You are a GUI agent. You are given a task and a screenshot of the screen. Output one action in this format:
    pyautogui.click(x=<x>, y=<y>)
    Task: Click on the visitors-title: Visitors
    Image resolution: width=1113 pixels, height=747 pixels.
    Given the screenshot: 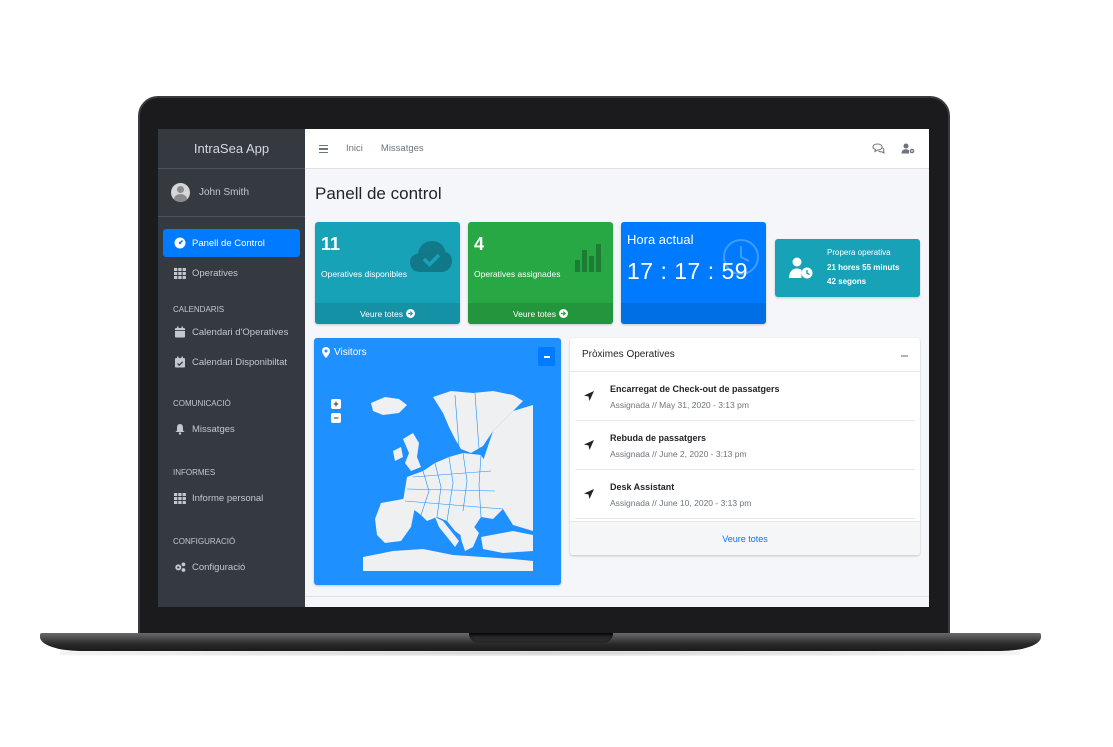 What is the action you would take?
    pyautogui.click(x=344, y=352)
    